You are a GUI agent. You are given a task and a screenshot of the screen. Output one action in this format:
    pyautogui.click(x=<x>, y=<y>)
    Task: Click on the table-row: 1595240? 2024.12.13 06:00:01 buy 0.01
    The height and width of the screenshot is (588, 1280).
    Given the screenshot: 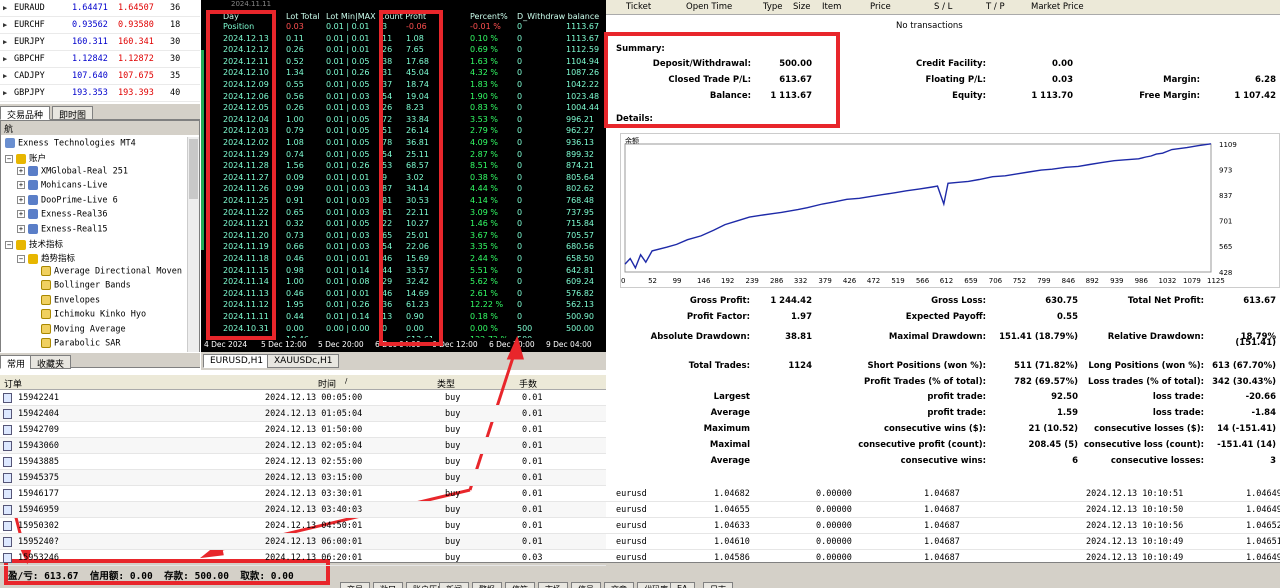 What is the action you would take?
    pyautogui.click(x=303, y=542)
    